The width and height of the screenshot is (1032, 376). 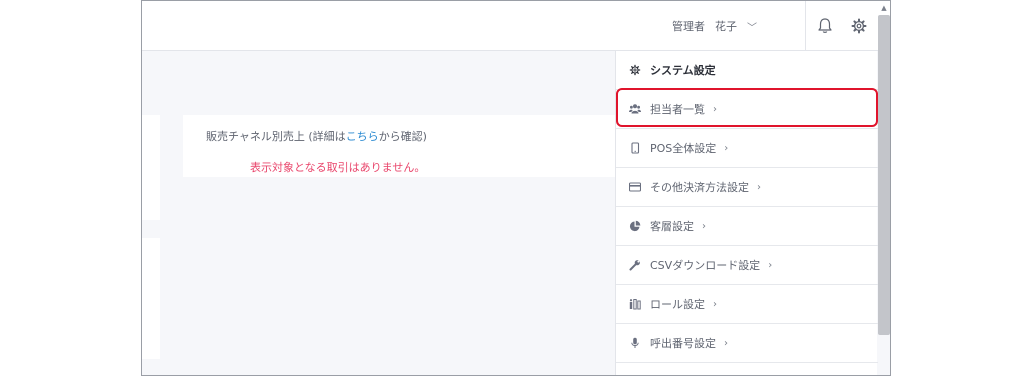 What do you see at coordinates (635, 343) in the screenshot?
I see `microphone-icon` at bounding box center [635, 343].